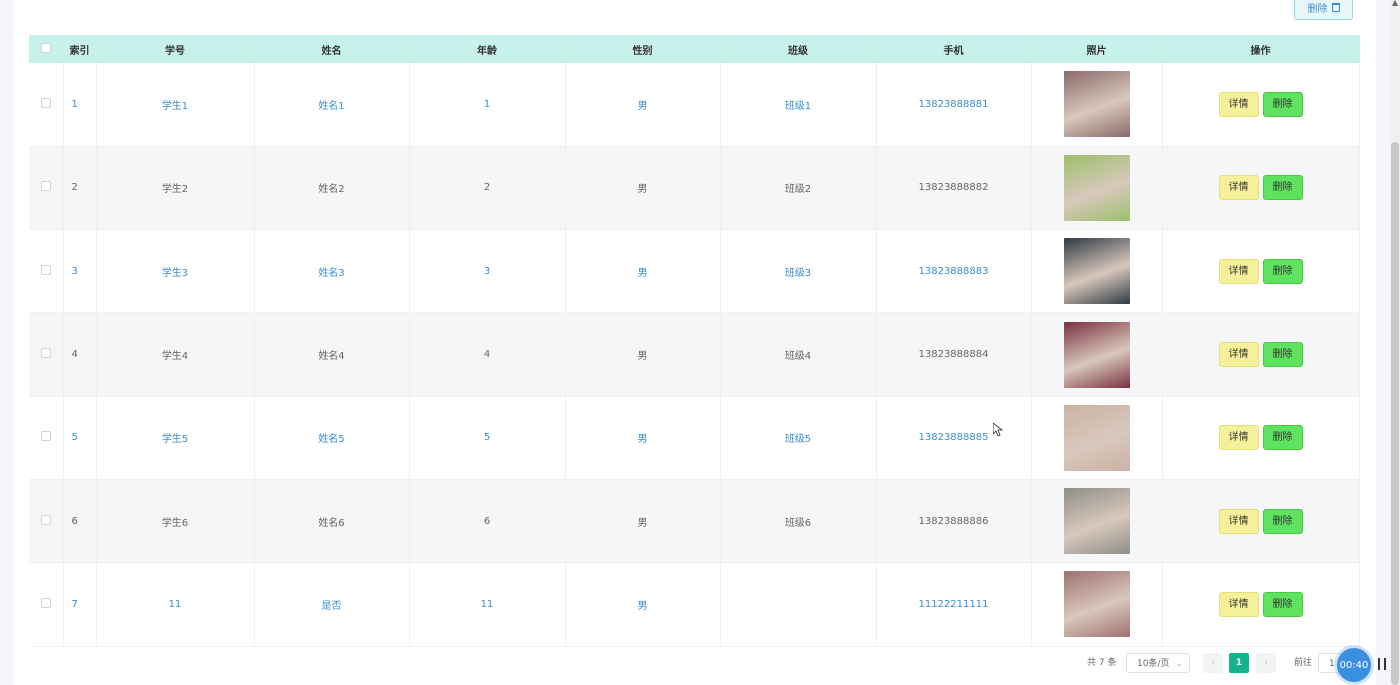 The width and height of the screenshot is (1400, 685). Describe the element at coordinates (80, 354) in the screenshot. I see `cell-index: 4` at that location.